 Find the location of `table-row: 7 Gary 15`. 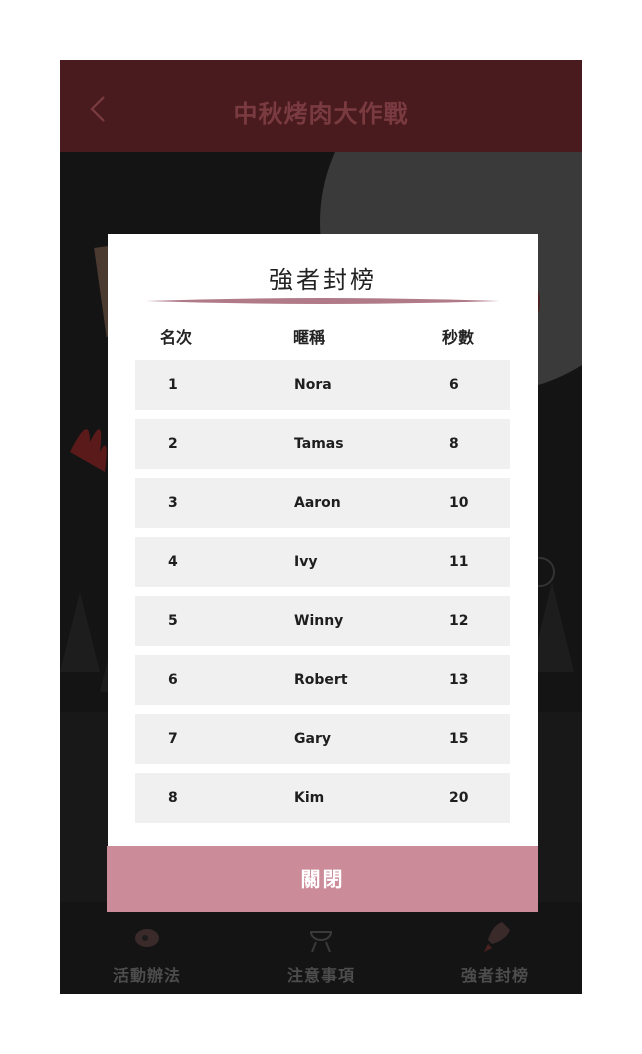

table-row: 7 Gary 15 is located at coordinates (322, 739).